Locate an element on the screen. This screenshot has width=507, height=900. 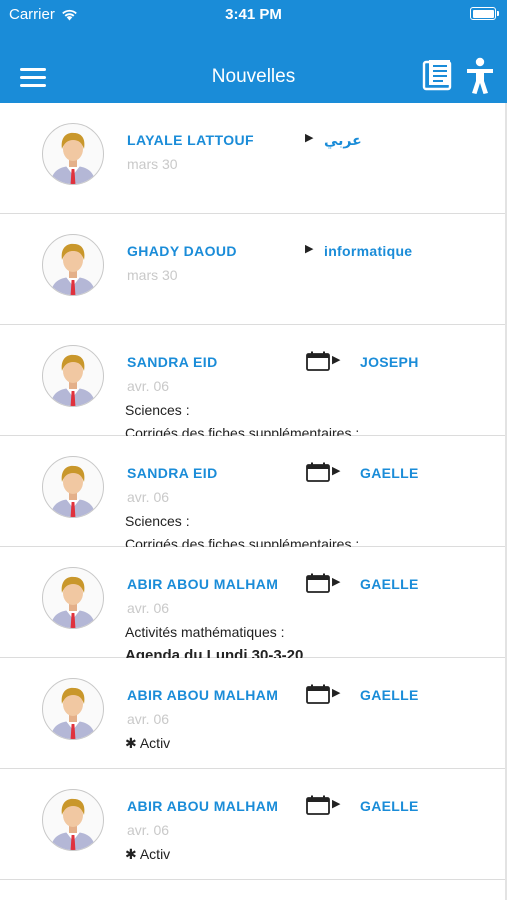
author-name: LAYALE LATTOUF is located at coordinates (190, 140).